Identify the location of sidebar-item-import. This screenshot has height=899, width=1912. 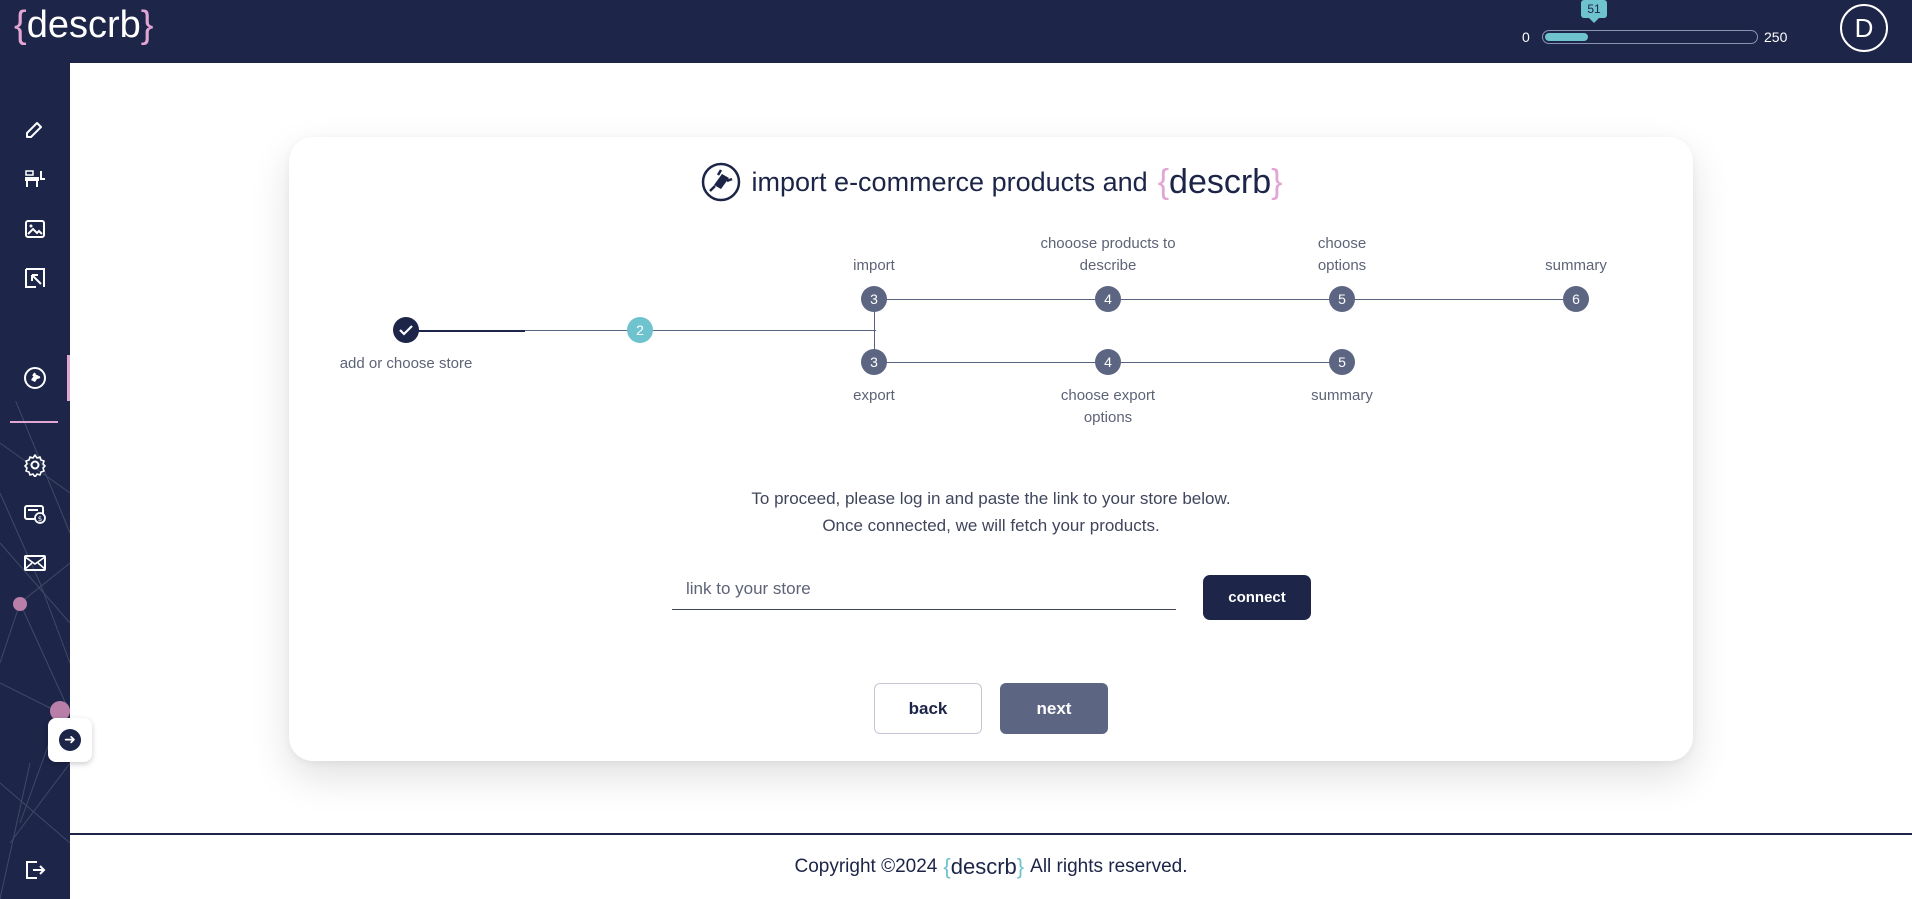
(35, 378).